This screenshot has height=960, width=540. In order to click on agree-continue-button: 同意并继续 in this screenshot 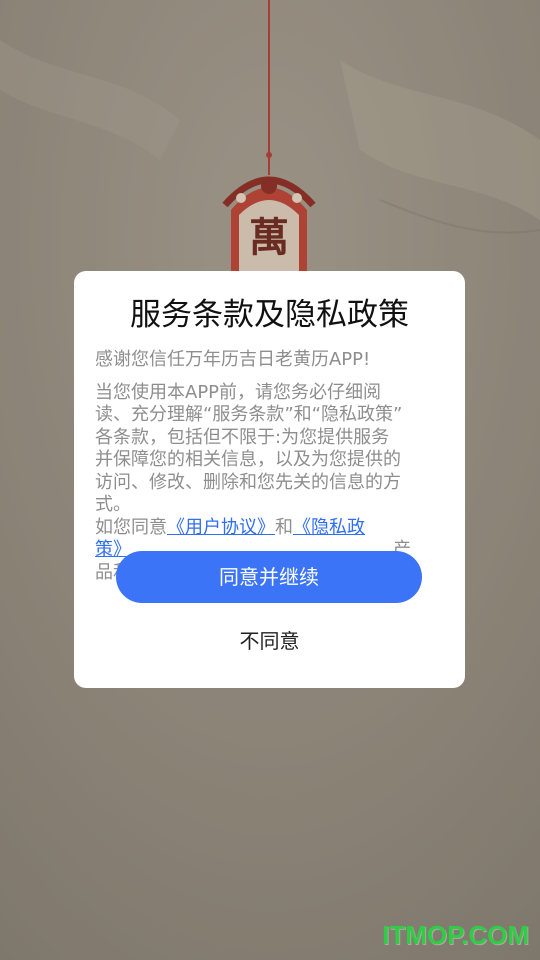, I will do `click(269, 577)`.